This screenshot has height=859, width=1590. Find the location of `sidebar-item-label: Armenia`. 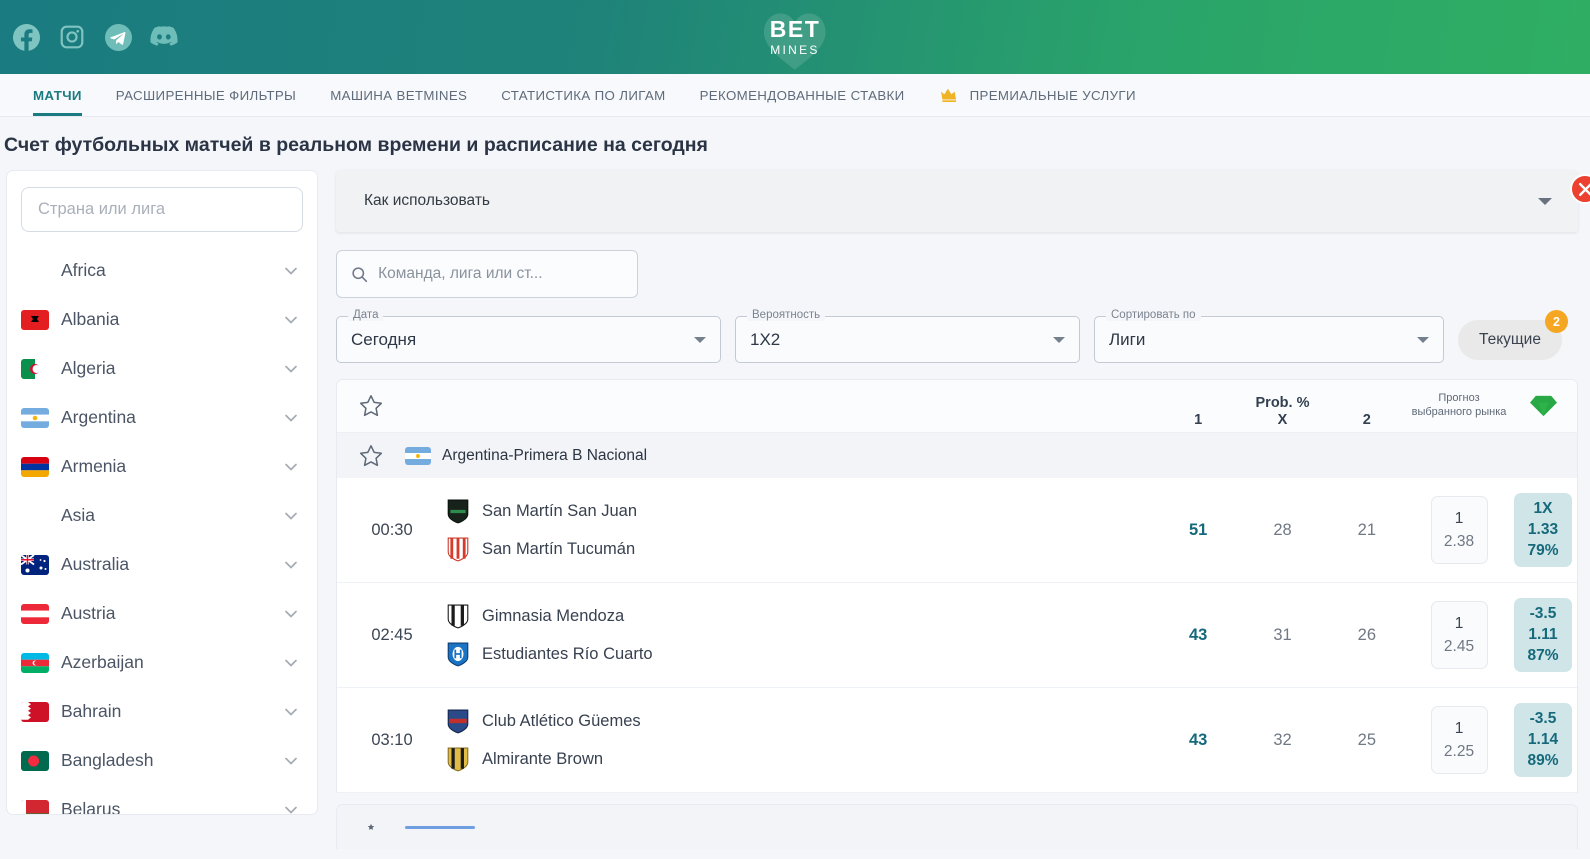

sidebar-item-label: Armenia is located at coordinates (94, 466).